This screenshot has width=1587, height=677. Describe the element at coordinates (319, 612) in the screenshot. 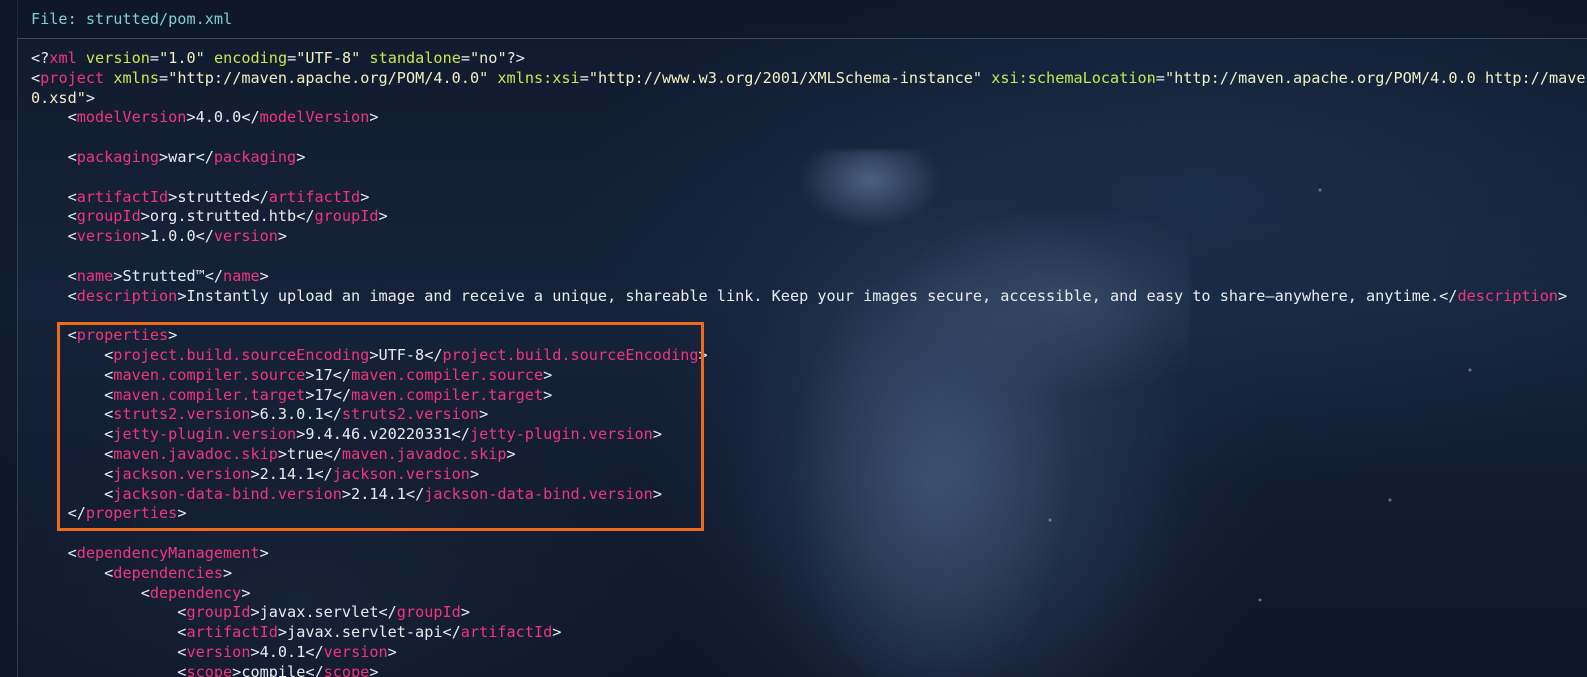

I see `xml-text: javax.servlet` at that location.